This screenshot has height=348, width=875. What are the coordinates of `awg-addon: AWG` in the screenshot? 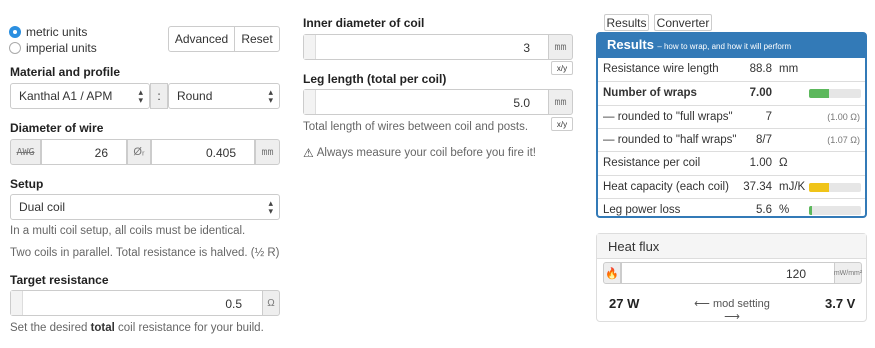 It's located at (25, 152).